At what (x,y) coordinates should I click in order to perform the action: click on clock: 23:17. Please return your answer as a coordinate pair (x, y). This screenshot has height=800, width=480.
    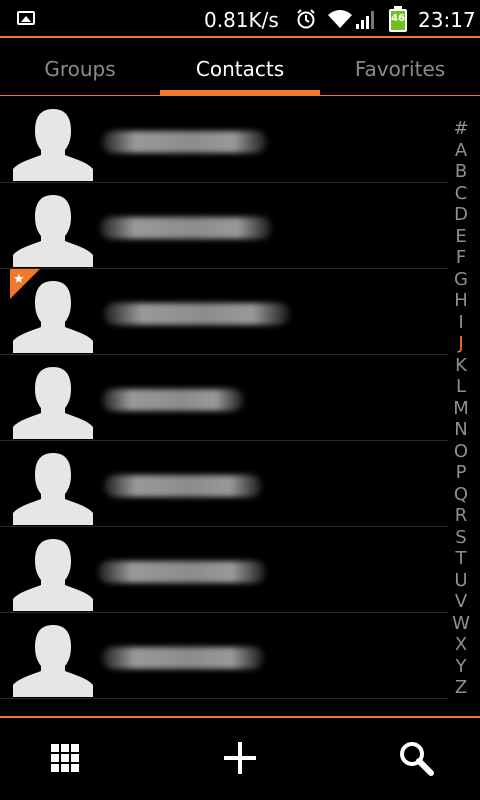
    Looking at the image, I should click on (447, 20).